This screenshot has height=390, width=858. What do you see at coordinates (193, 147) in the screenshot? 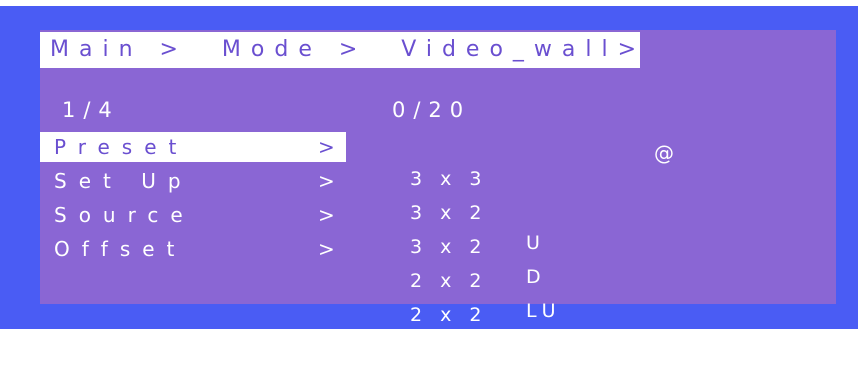
I see `menu-item-preset: Preset >` at bounding box center [193, 147].